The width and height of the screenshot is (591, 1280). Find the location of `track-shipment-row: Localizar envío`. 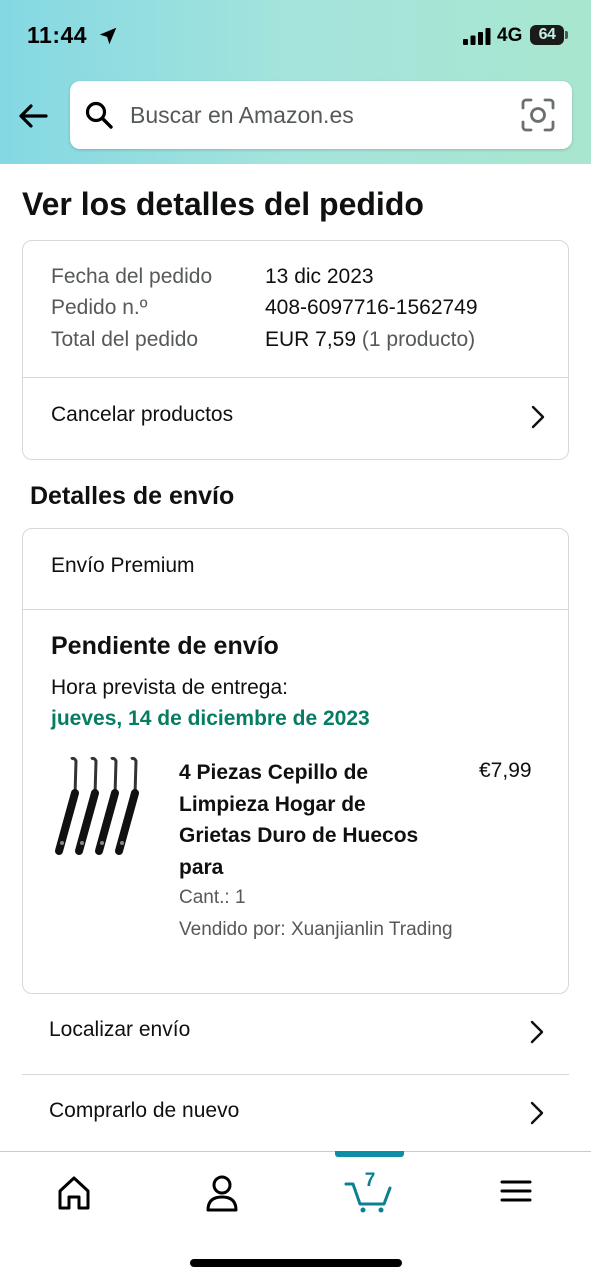

track-shipment-row: Localizar envío is located at coordinates (295, 1034).